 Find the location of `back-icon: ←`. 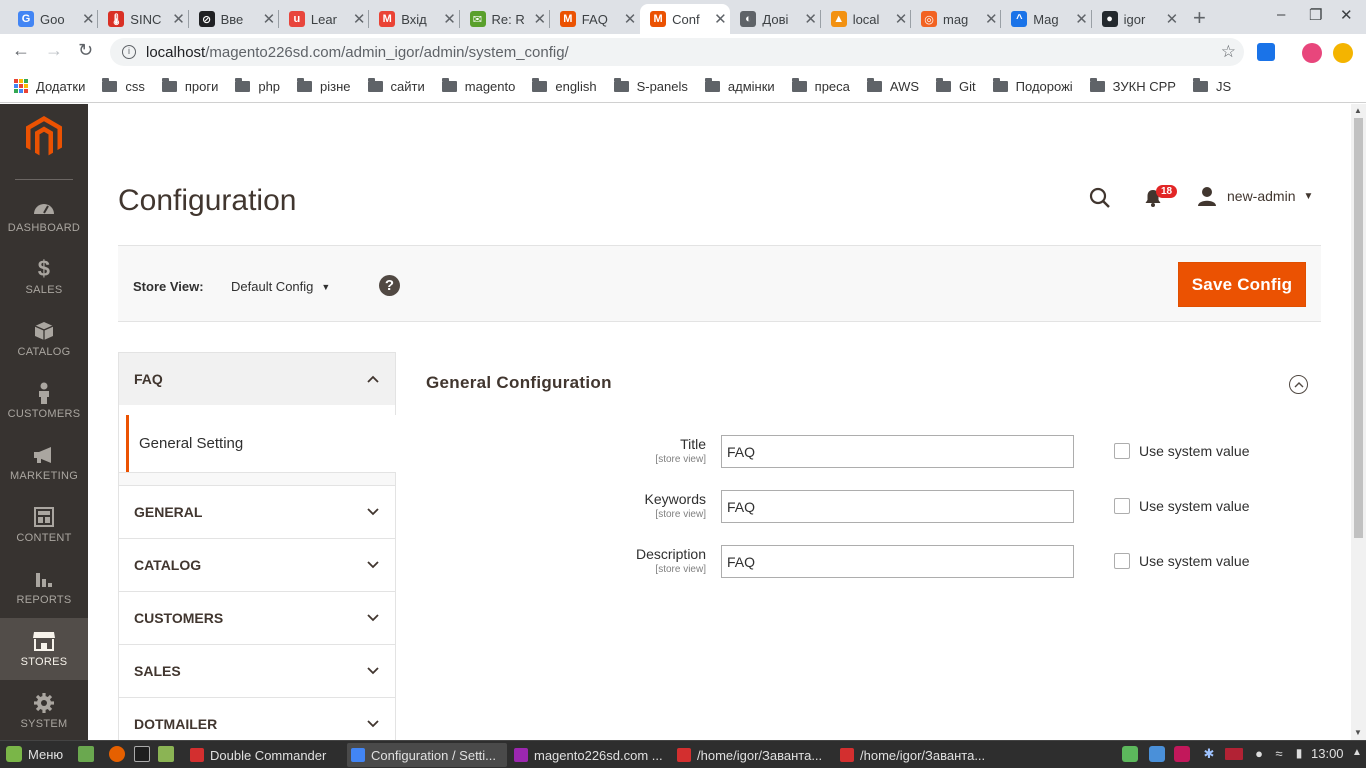

back-icon: ← is located at coordinates (21, 50).